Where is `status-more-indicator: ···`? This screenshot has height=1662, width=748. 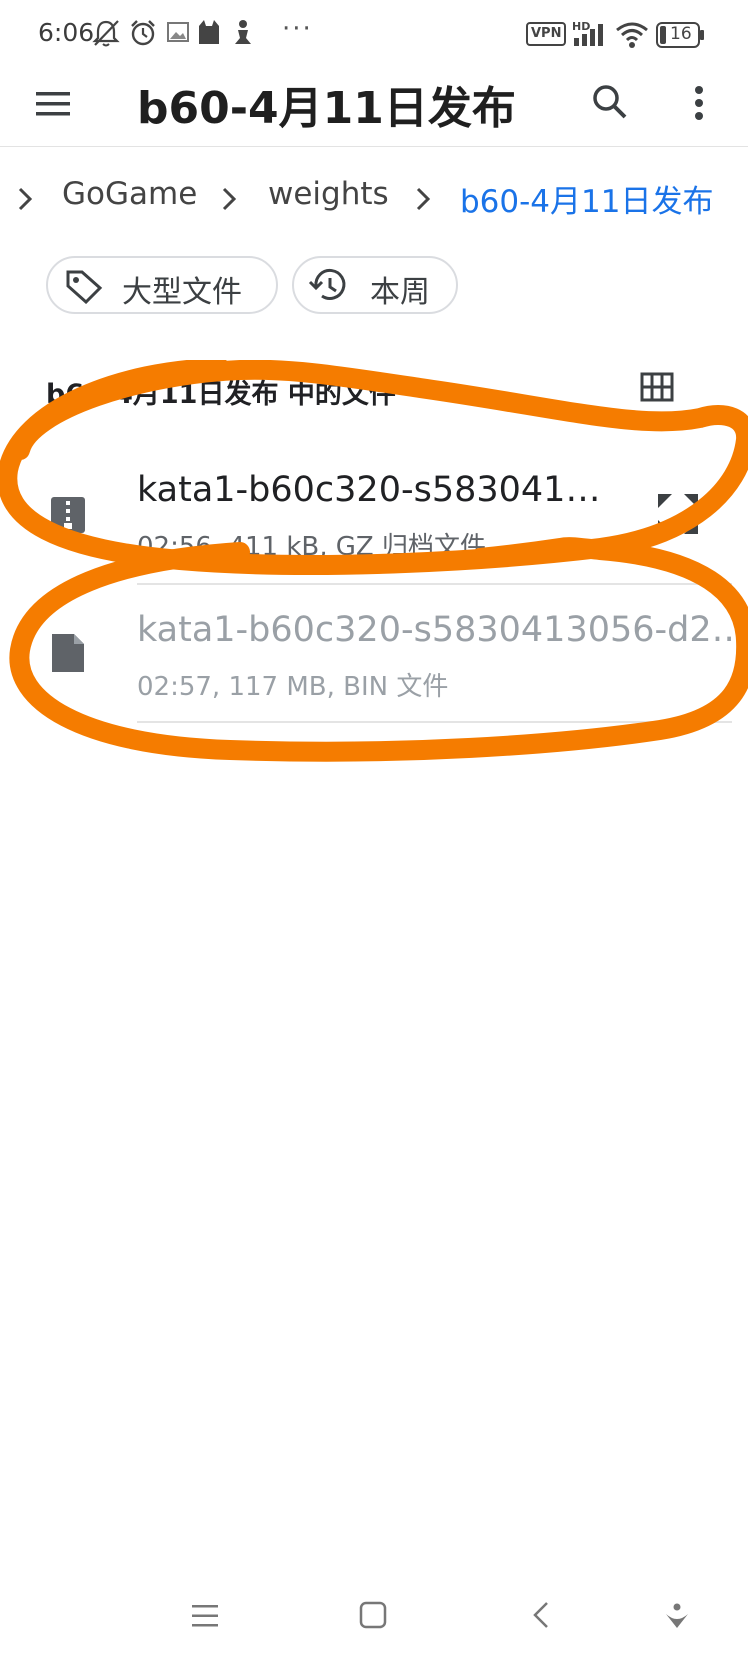
status-more-indicator: ··· is located at coordinates (297, 29).